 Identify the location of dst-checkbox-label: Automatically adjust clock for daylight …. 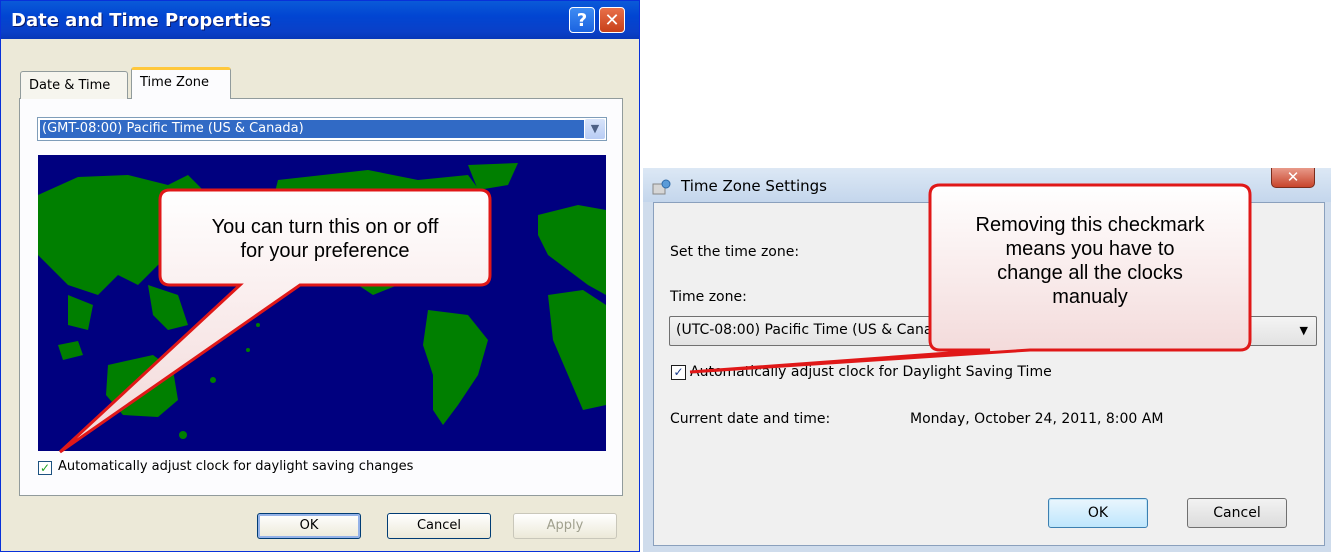
(235, 466).